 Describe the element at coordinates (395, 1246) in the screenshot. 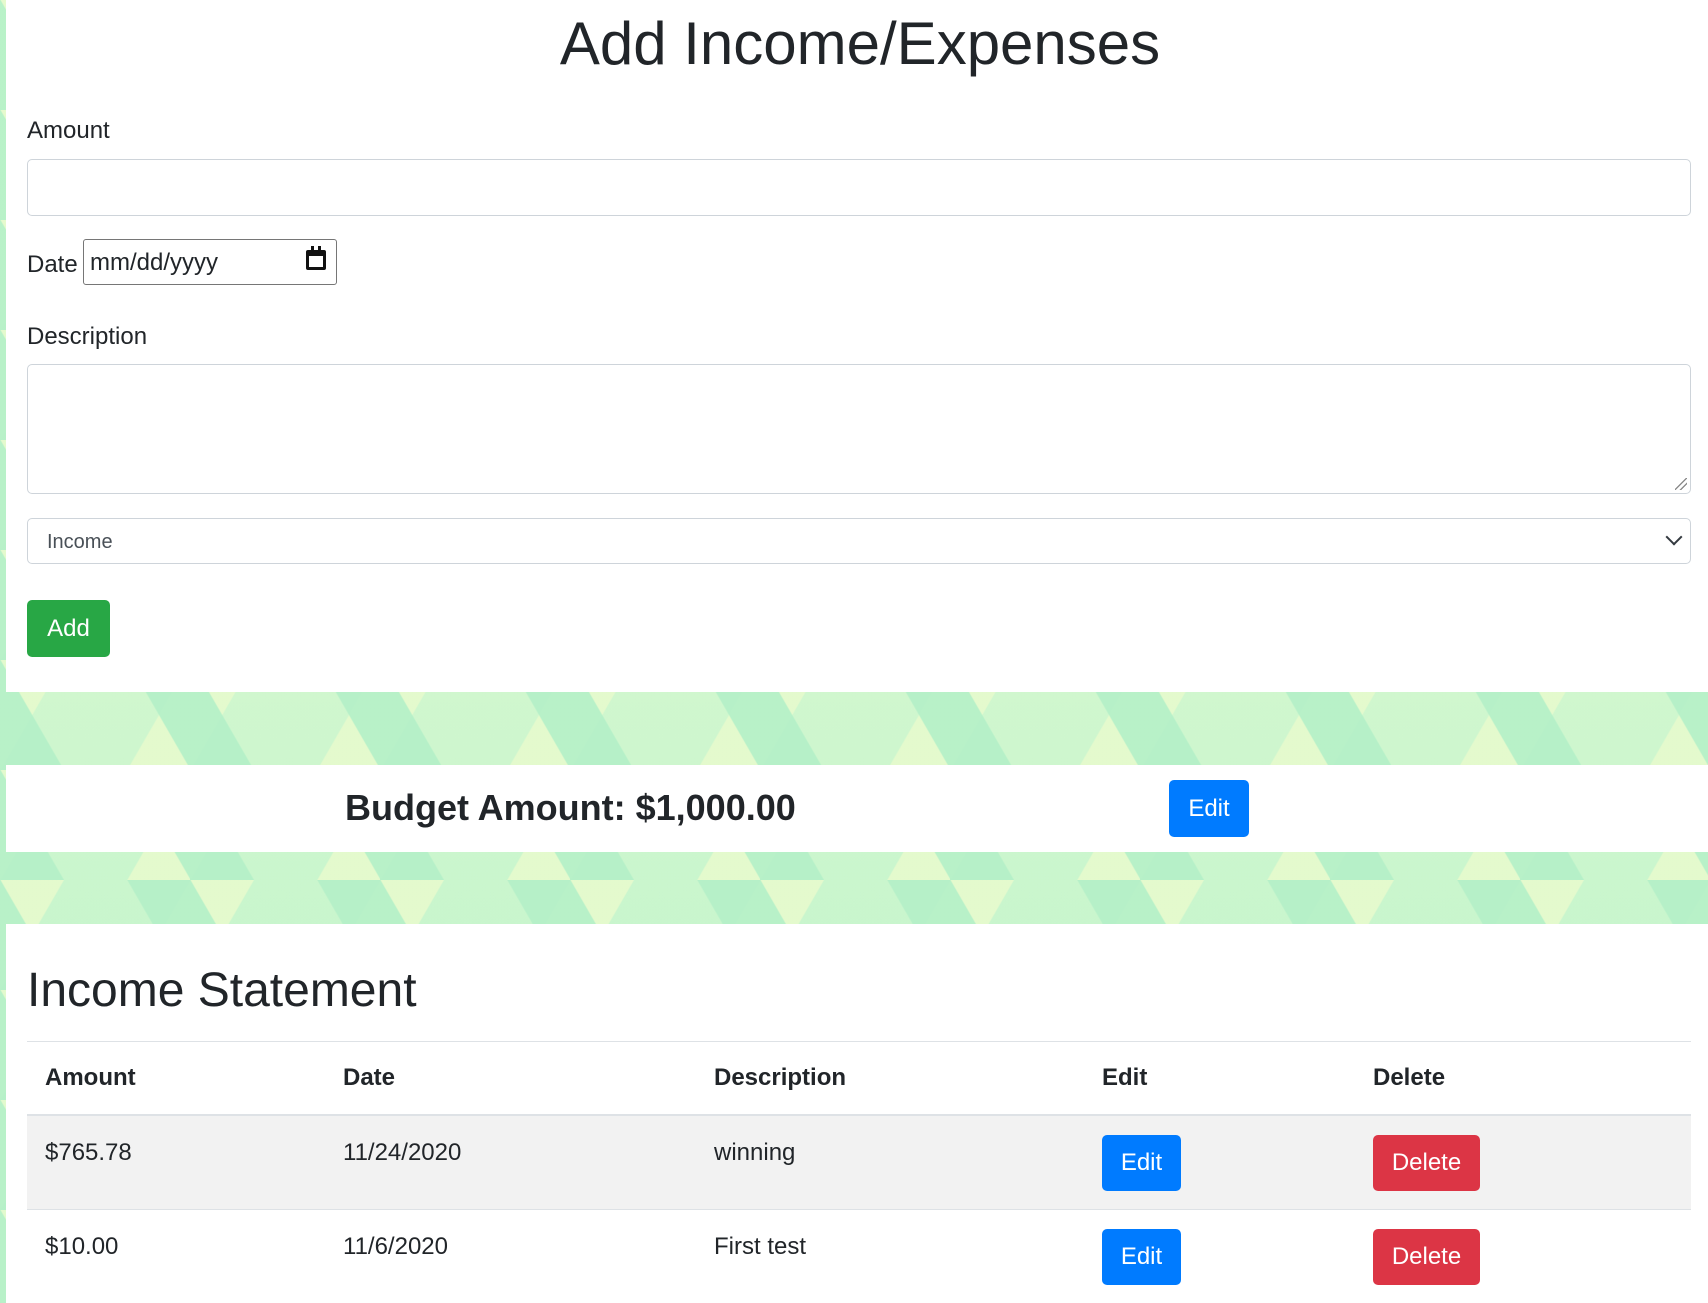

I see `row-date: 11/6/2020` at that location.